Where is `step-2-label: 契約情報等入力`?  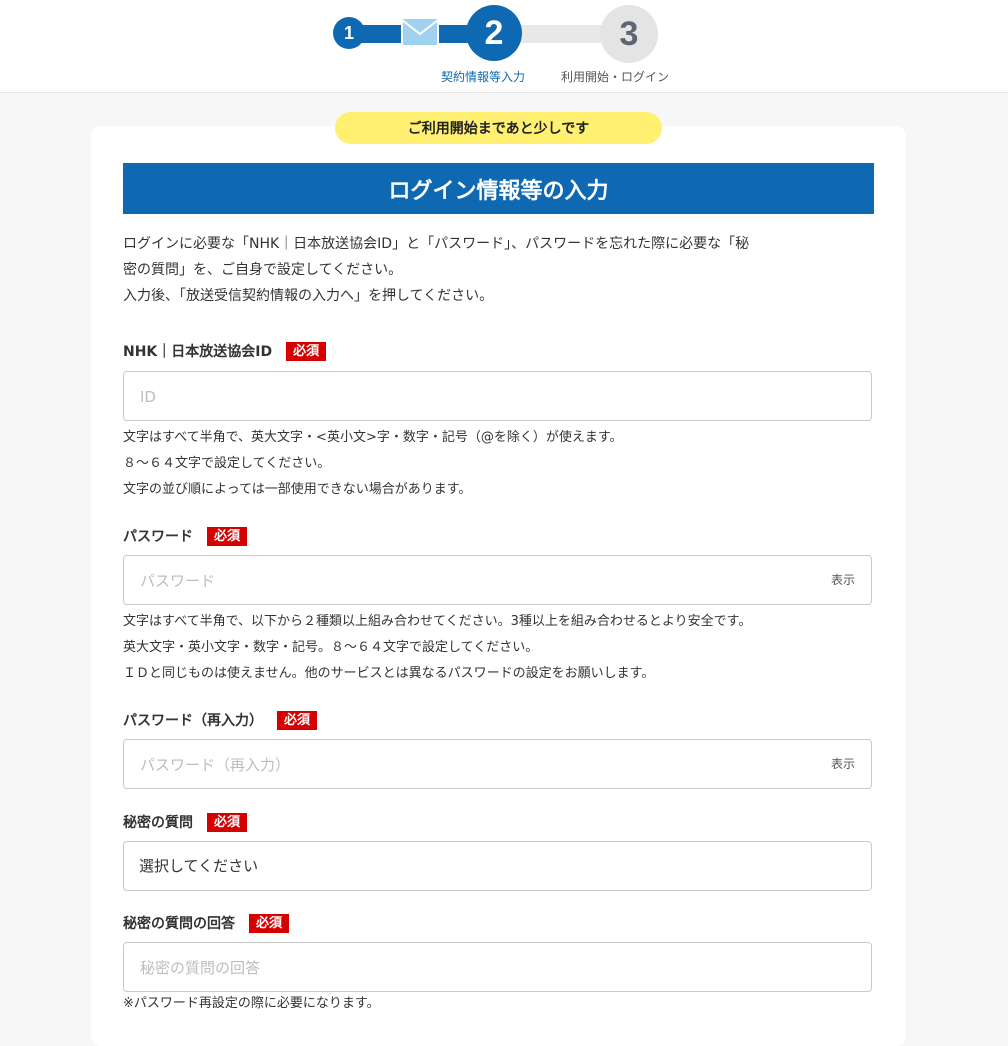 step-2-label: 契約情報等入力 is located at coordinates (483, 77).